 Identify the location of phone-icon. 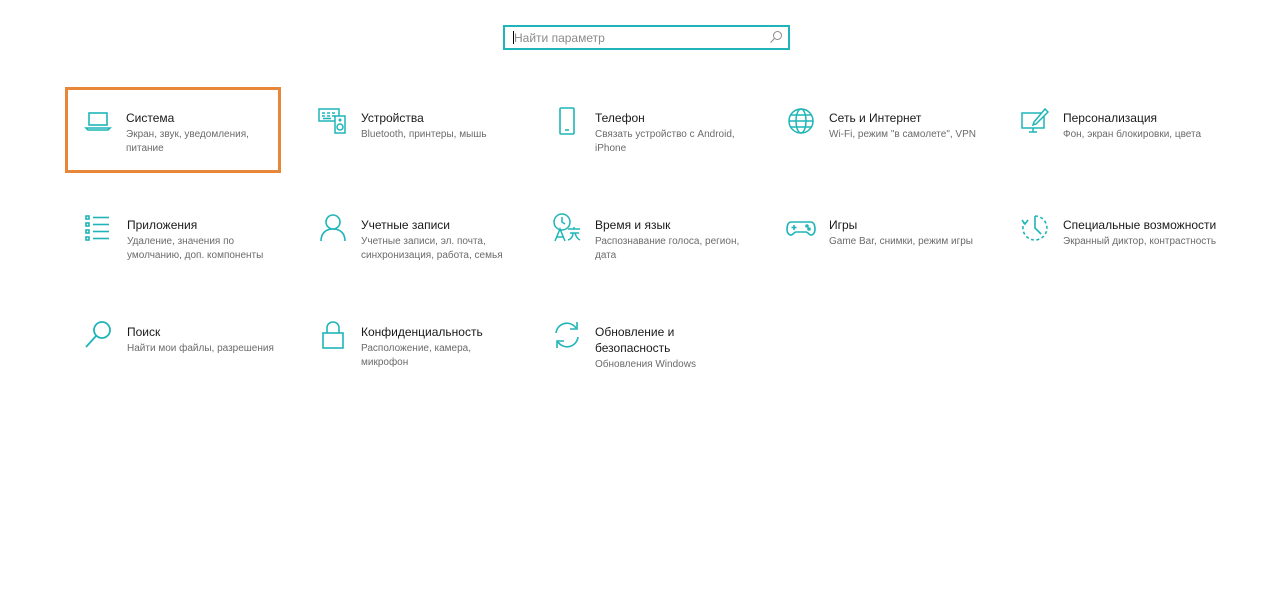
(567, 121).